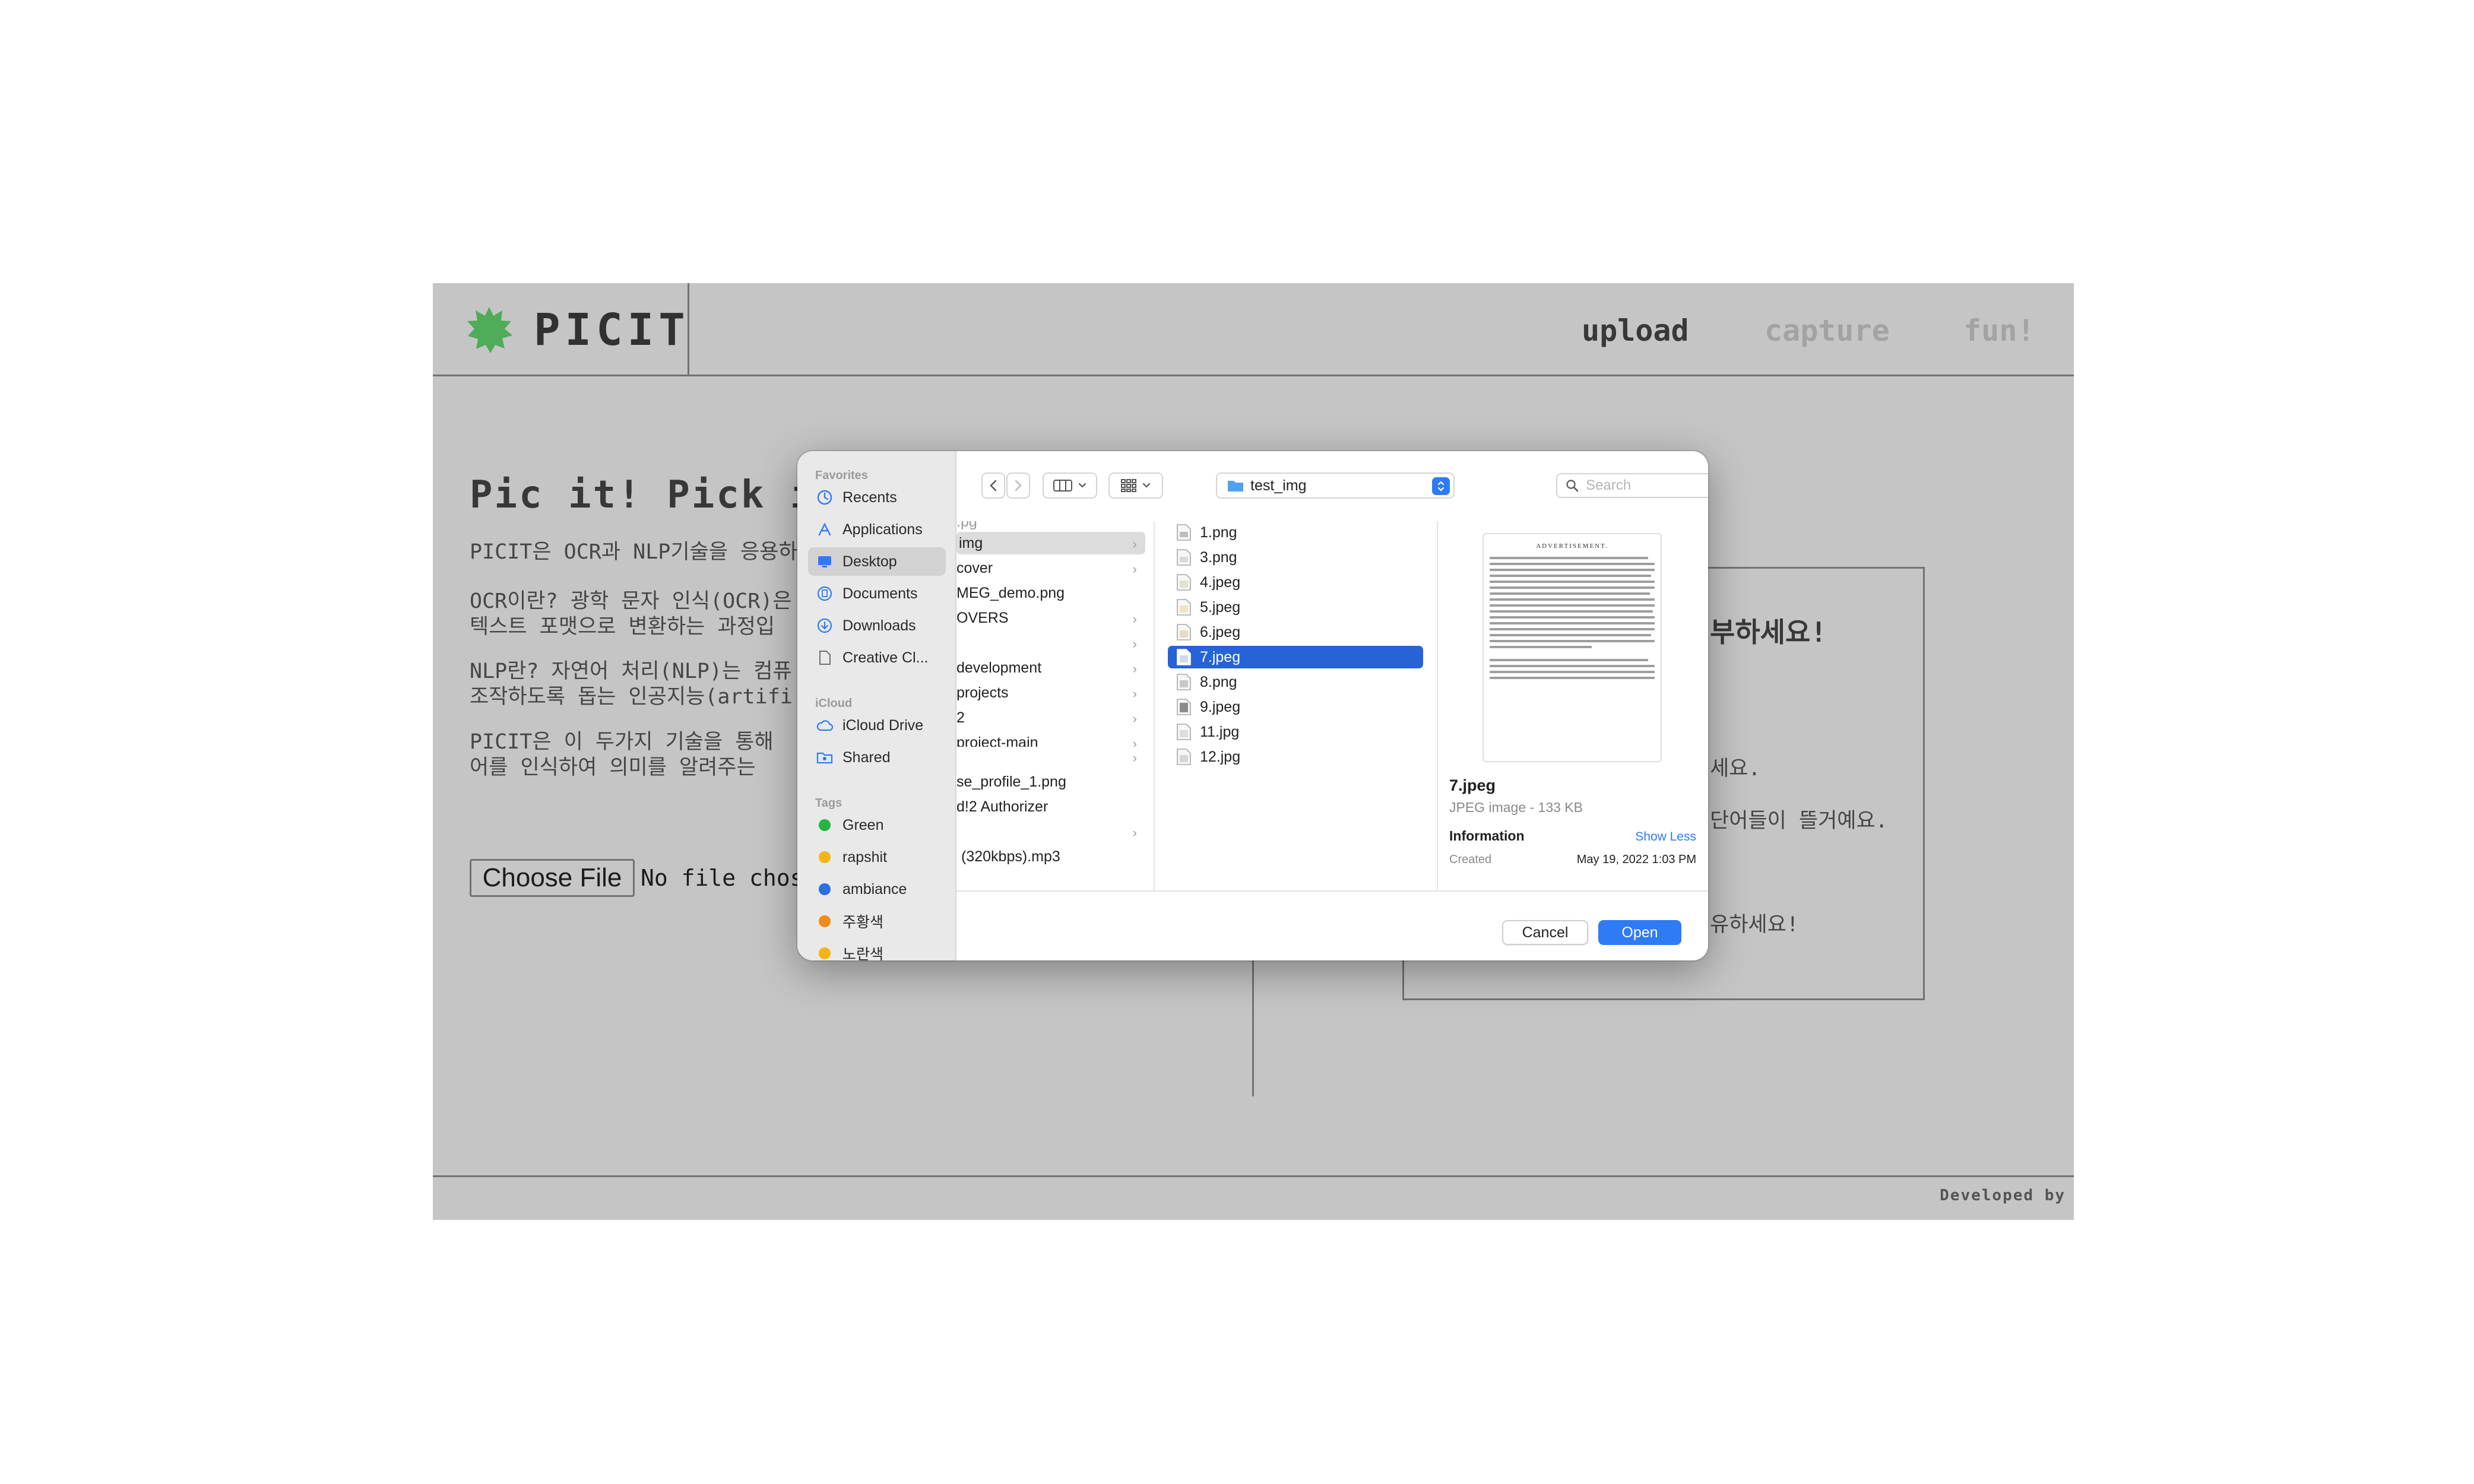 The image size is (2474, 1484). Describe the element at coordinates (877, 949) in the screenshot. I see `sidebar-tag-yellow: 노란색` at that location.